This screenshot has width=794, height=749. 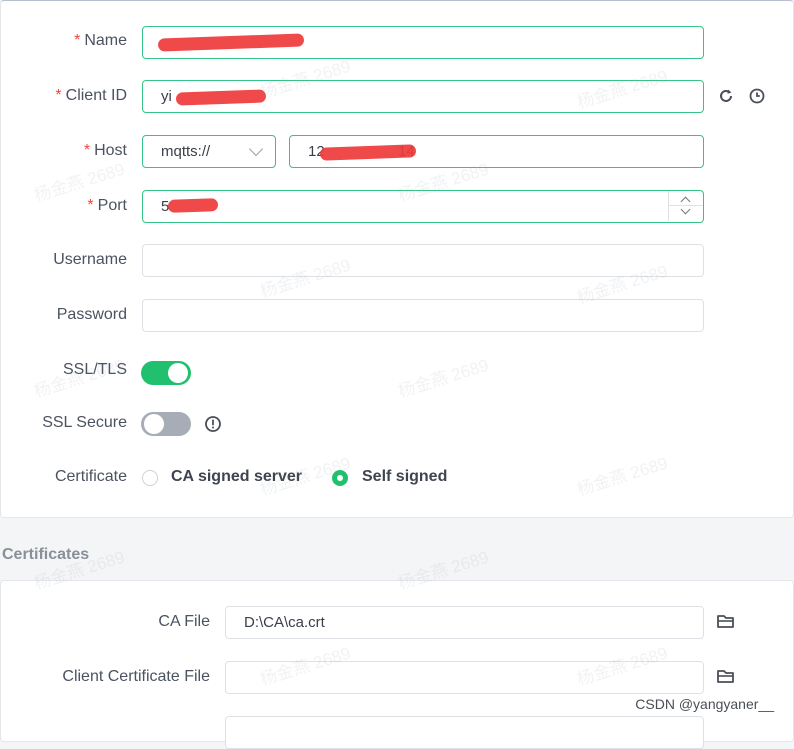 I want to click on radio-self-signed, so click(x=340, y=478).